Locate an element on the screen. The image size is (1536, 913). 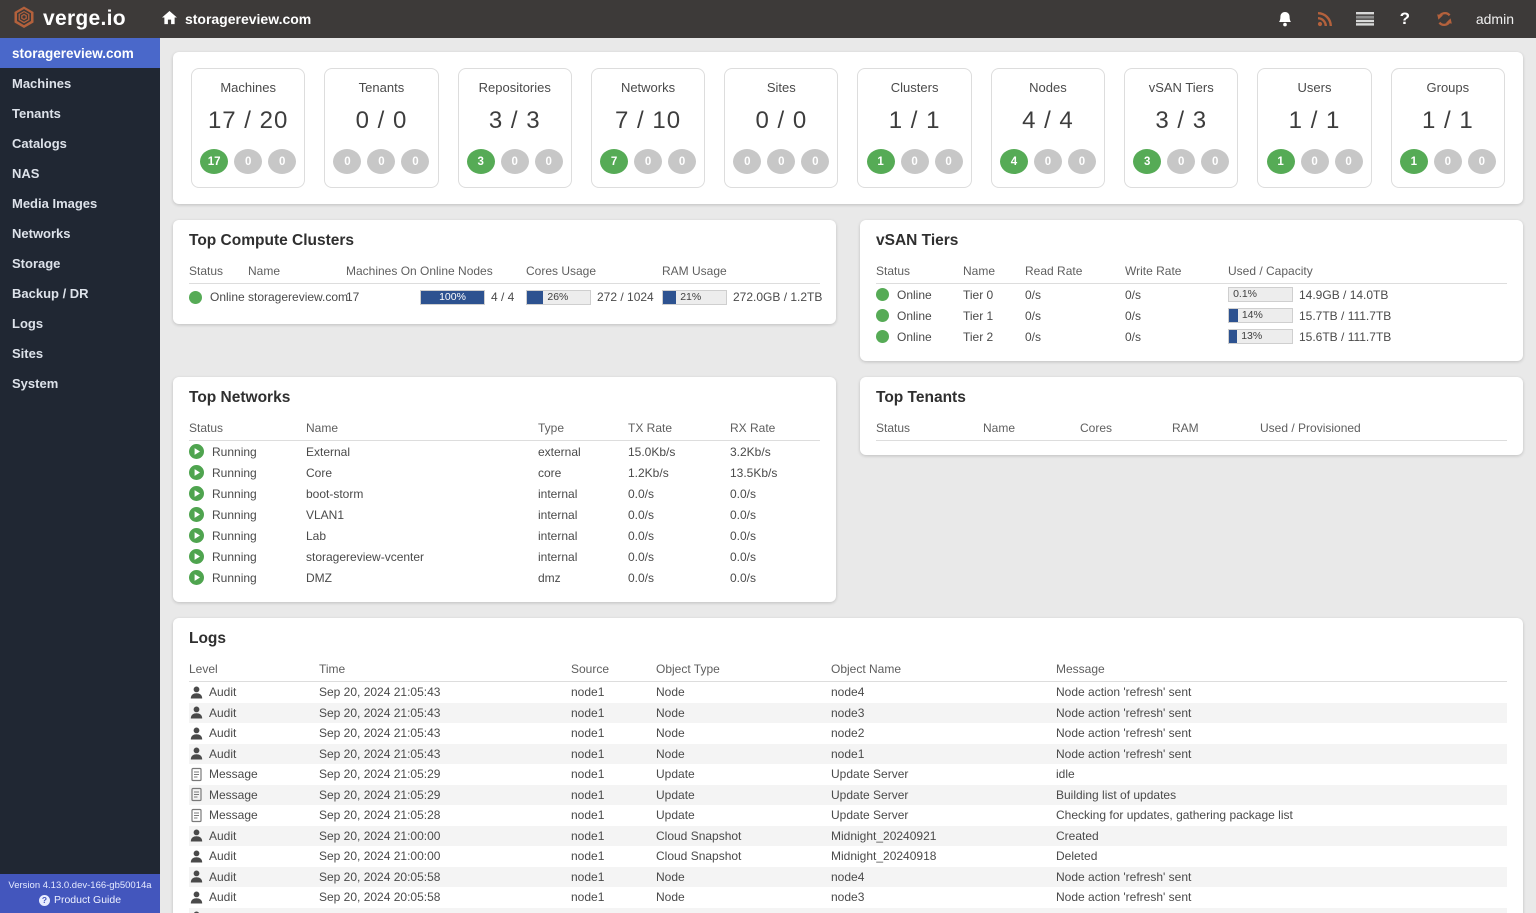
card-count: 17 / 20 is located at coordinates (248, 120).